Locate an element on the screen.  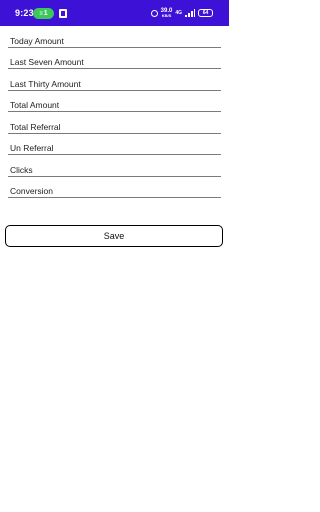
network-type: 4G is located at coordinates (178, 12).